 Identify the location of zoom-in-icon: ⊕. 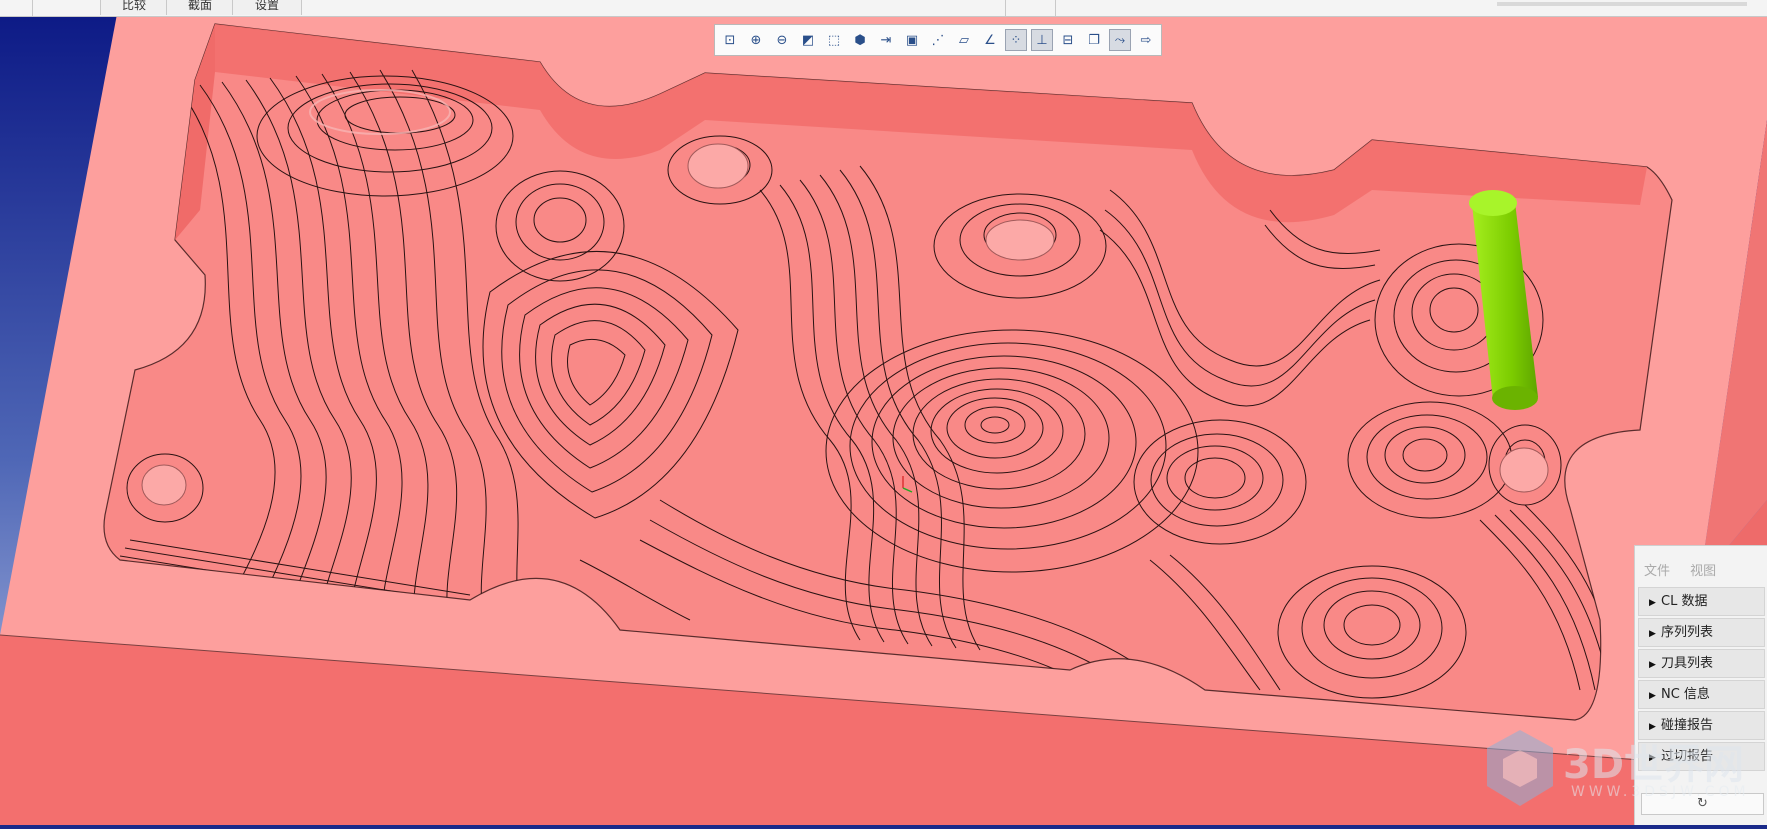
(756, 40).